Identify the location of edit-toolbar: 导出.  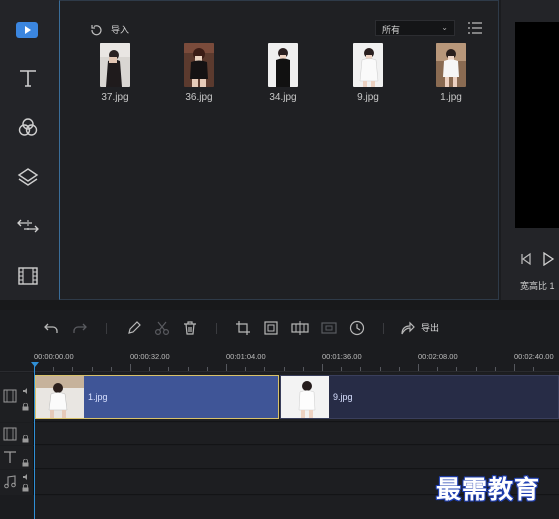
(279, 328).